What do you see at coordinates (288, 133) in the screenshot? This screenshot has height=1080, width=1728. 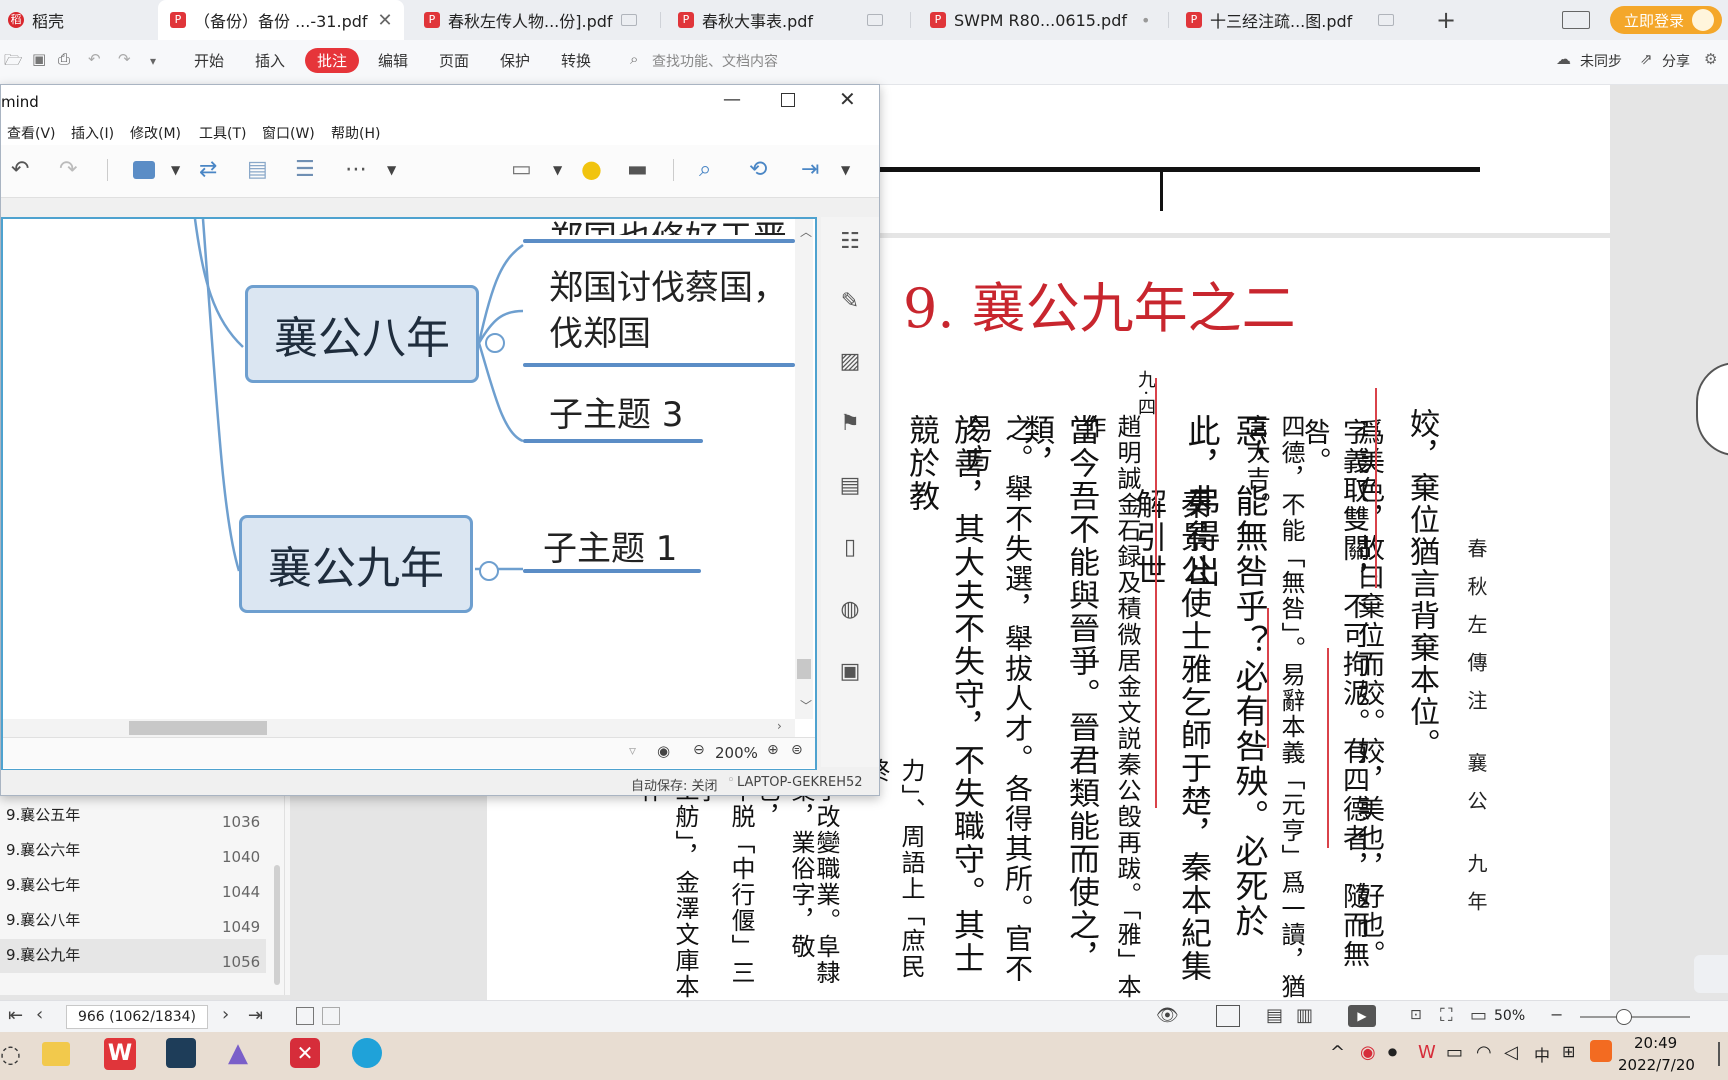 I see `menu-window: 窗口(W)` at bounding box center [288, 133].